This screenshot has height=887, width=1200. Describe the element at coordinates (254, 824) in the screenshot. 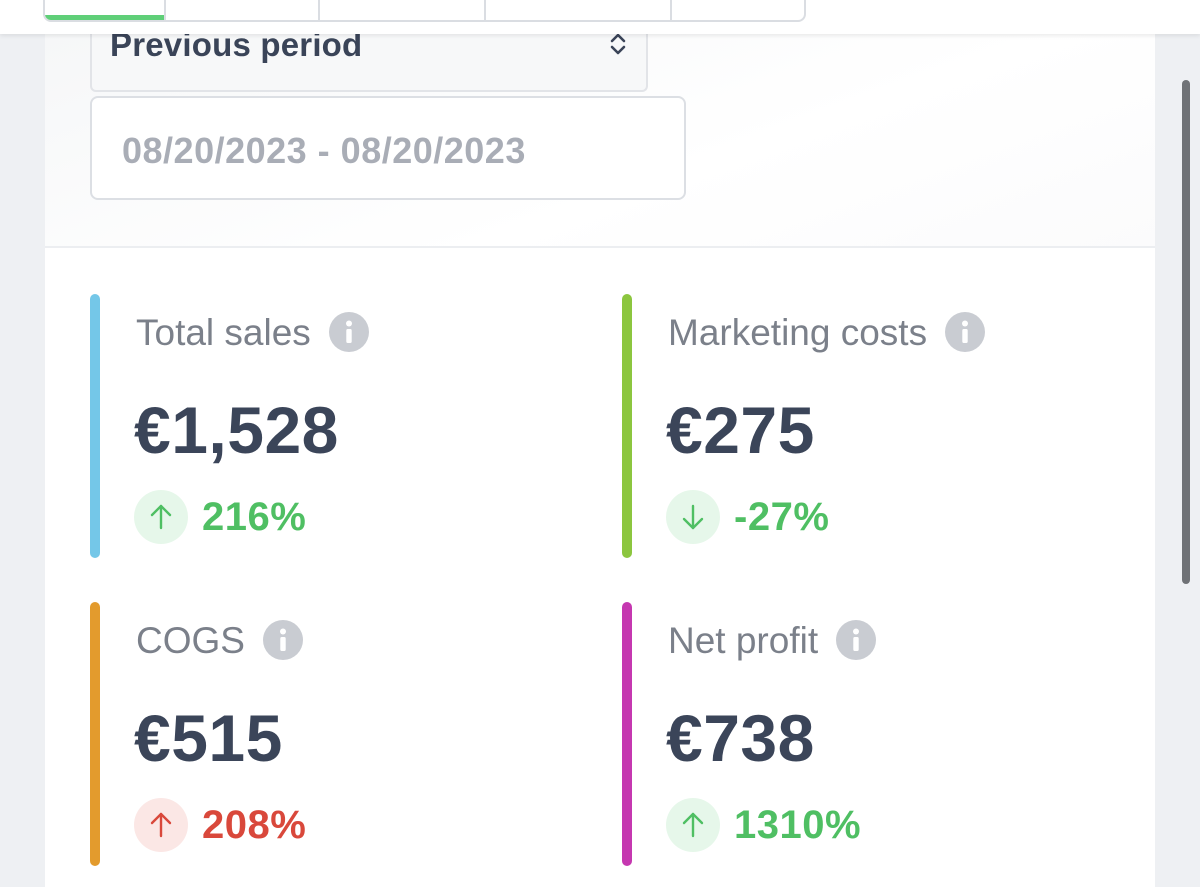

I see `metric-change-text: 208%` at that location.